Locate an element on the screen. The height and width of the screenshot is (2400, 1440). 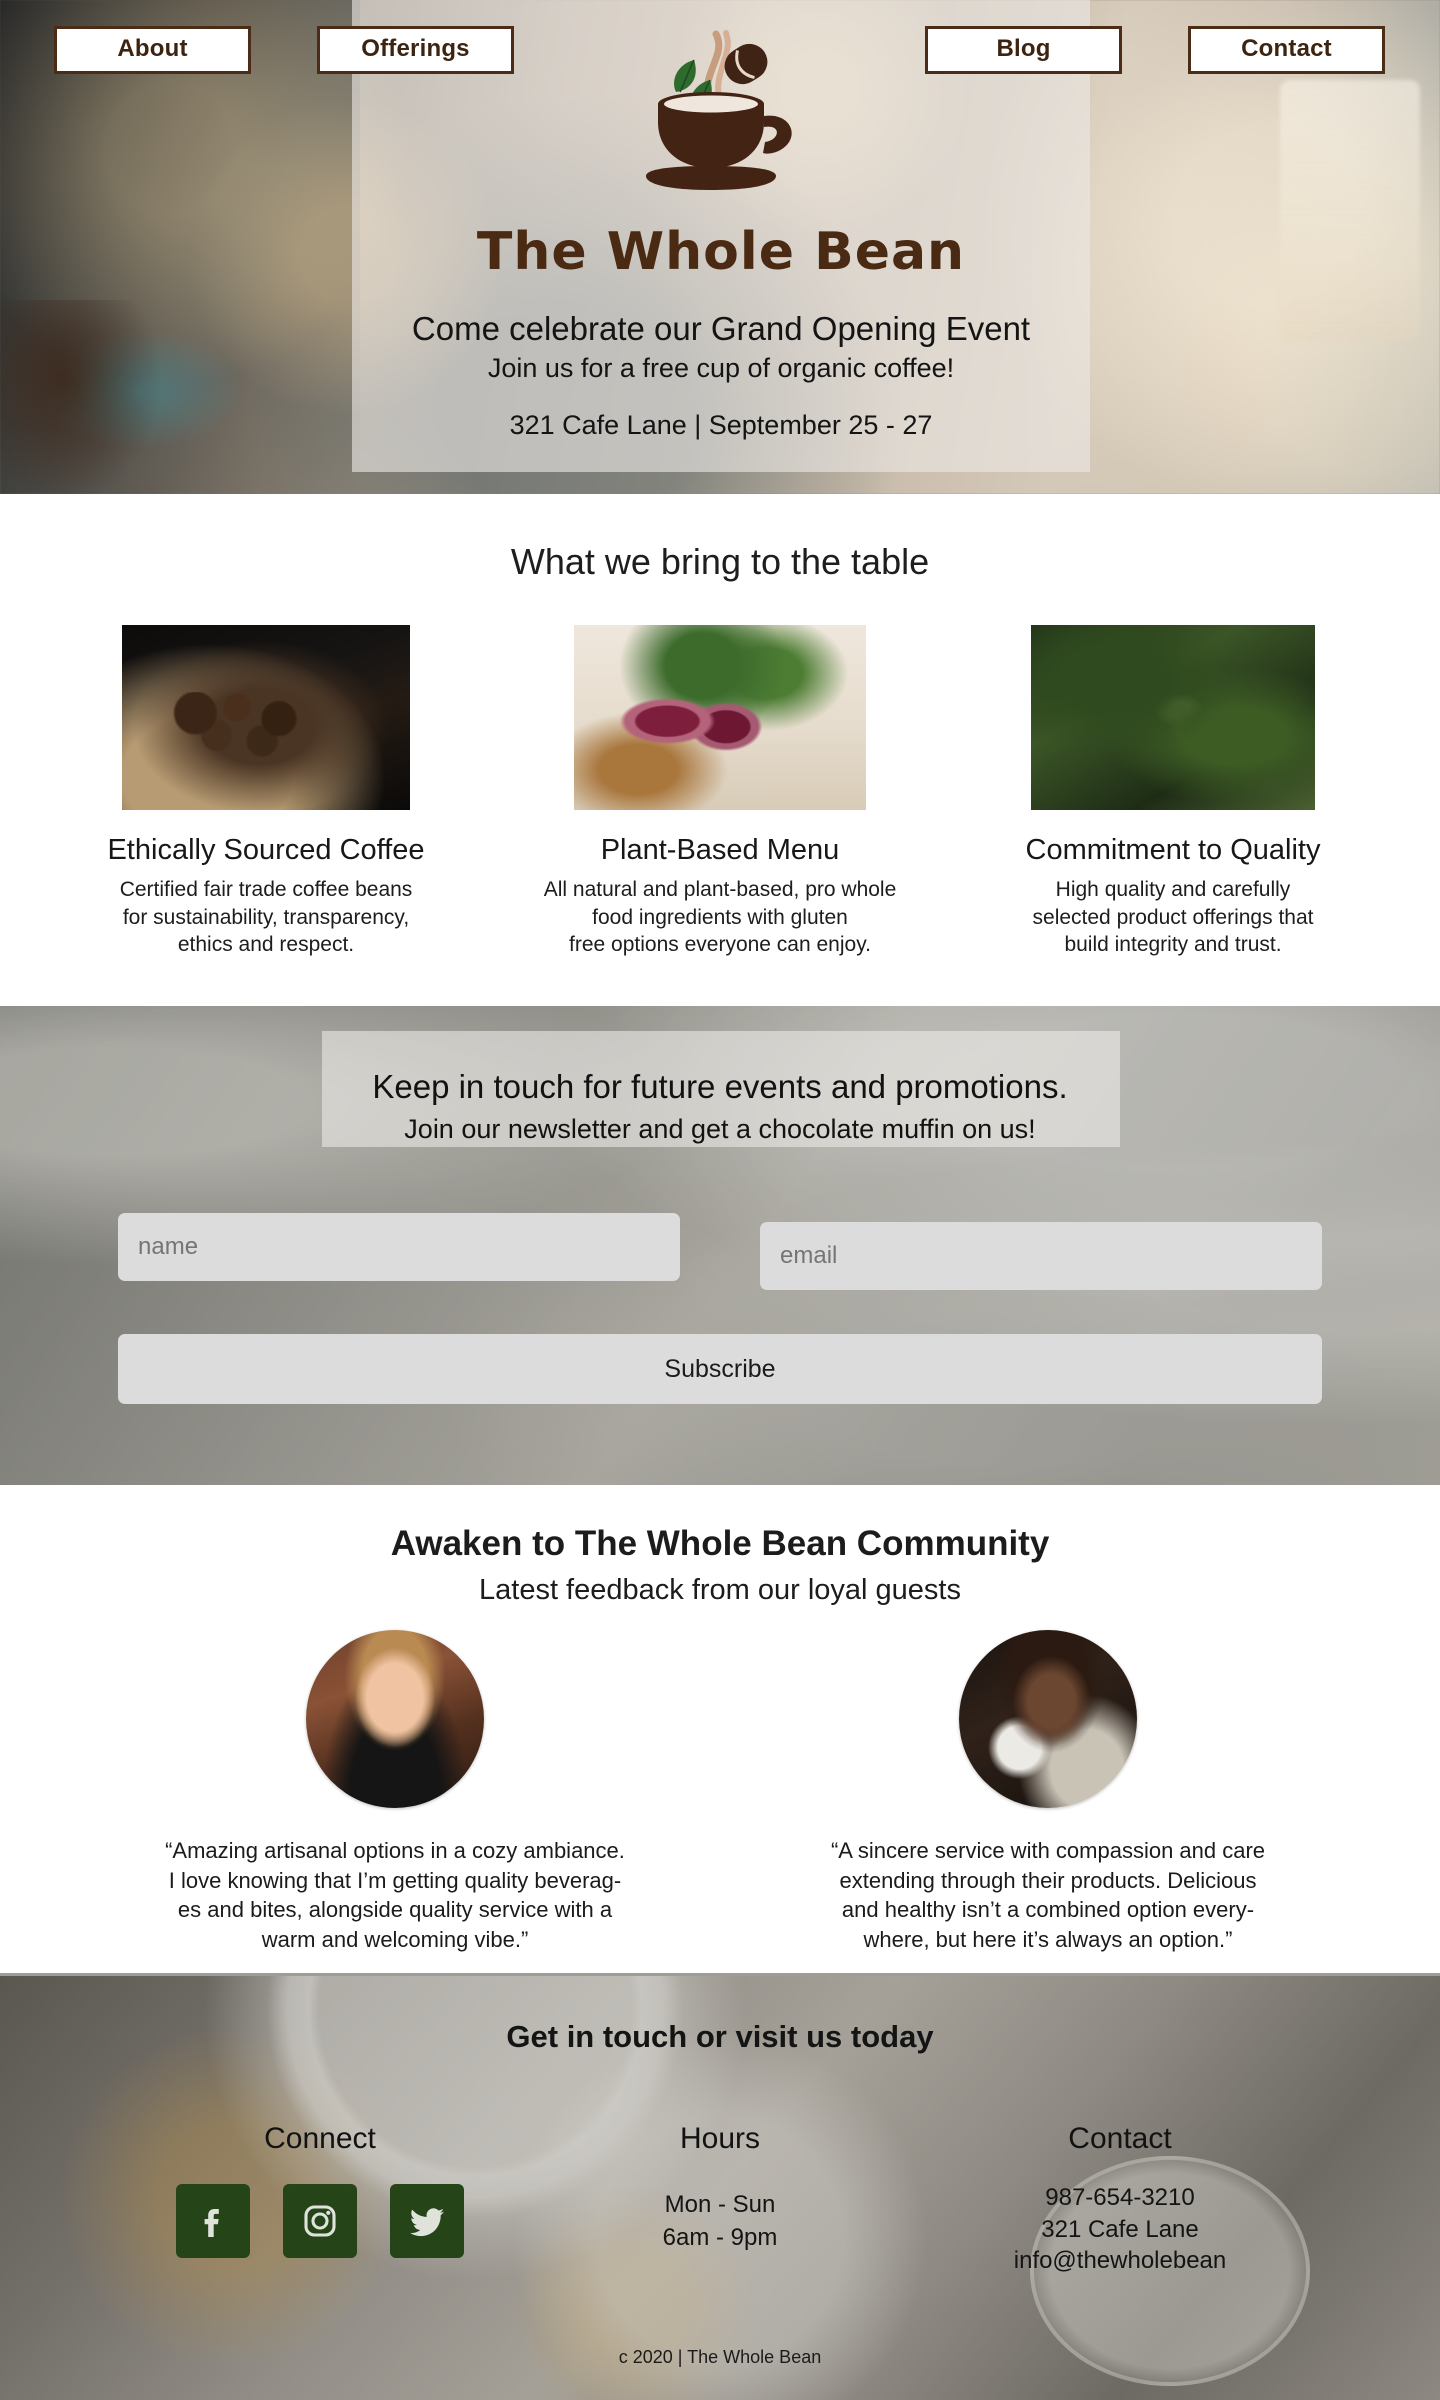
footer-connect-heading: Connect is located at coordinates (320, 2138).